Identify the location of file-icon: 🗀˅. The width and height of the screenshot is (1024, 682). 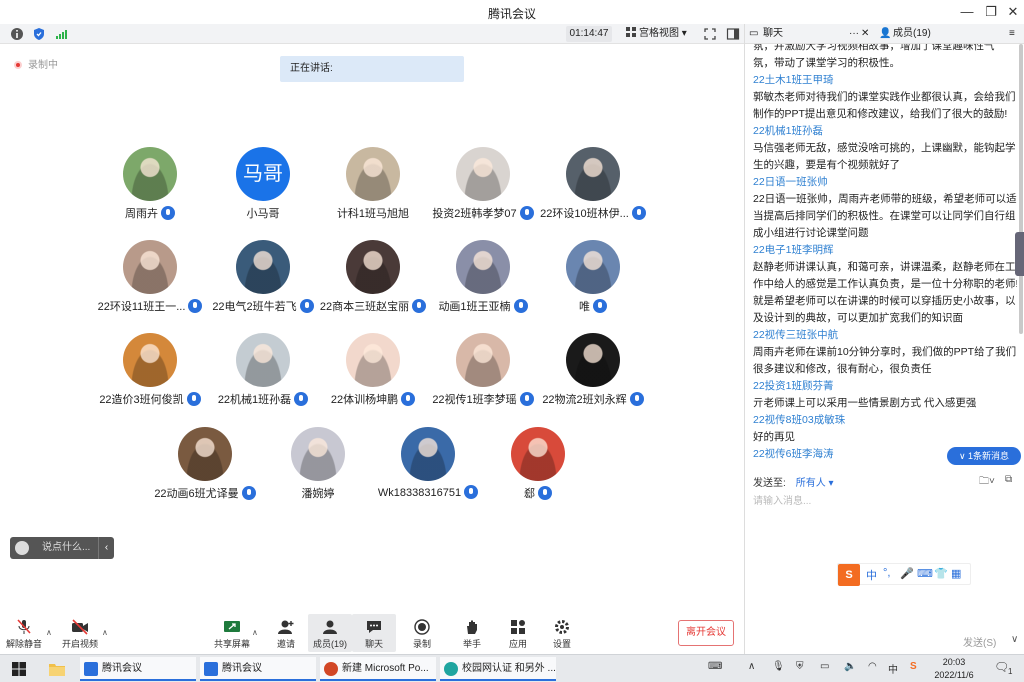
(987, 482).